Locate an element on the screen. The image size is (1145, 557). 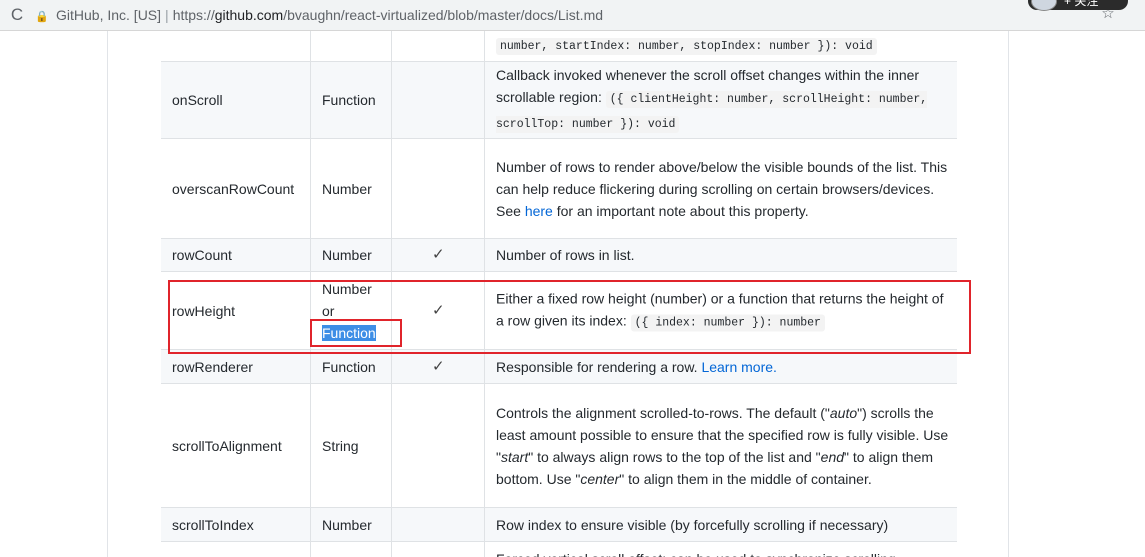
cell-description: number, startIndex: number, stopIndex is located at coordinates (721, 46).